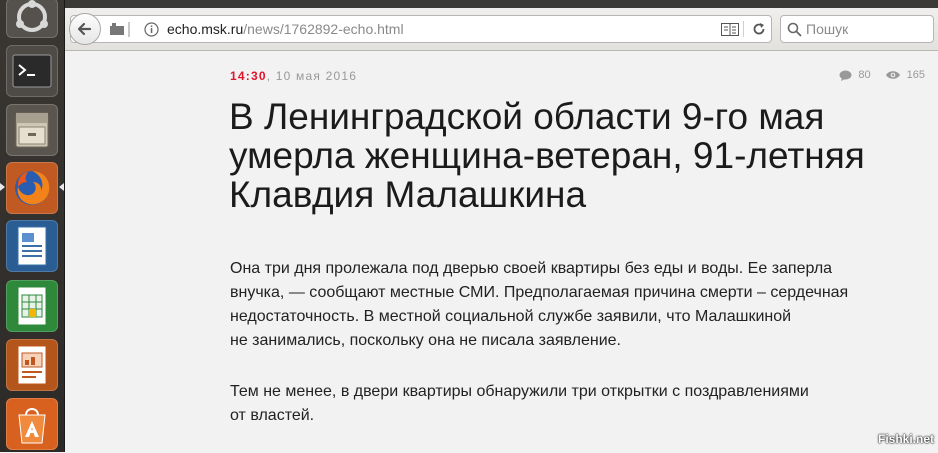  What do you see at coordinates (759, 29) in the screenshot?
I see `reload-icon` at bounding box center [759, 29].